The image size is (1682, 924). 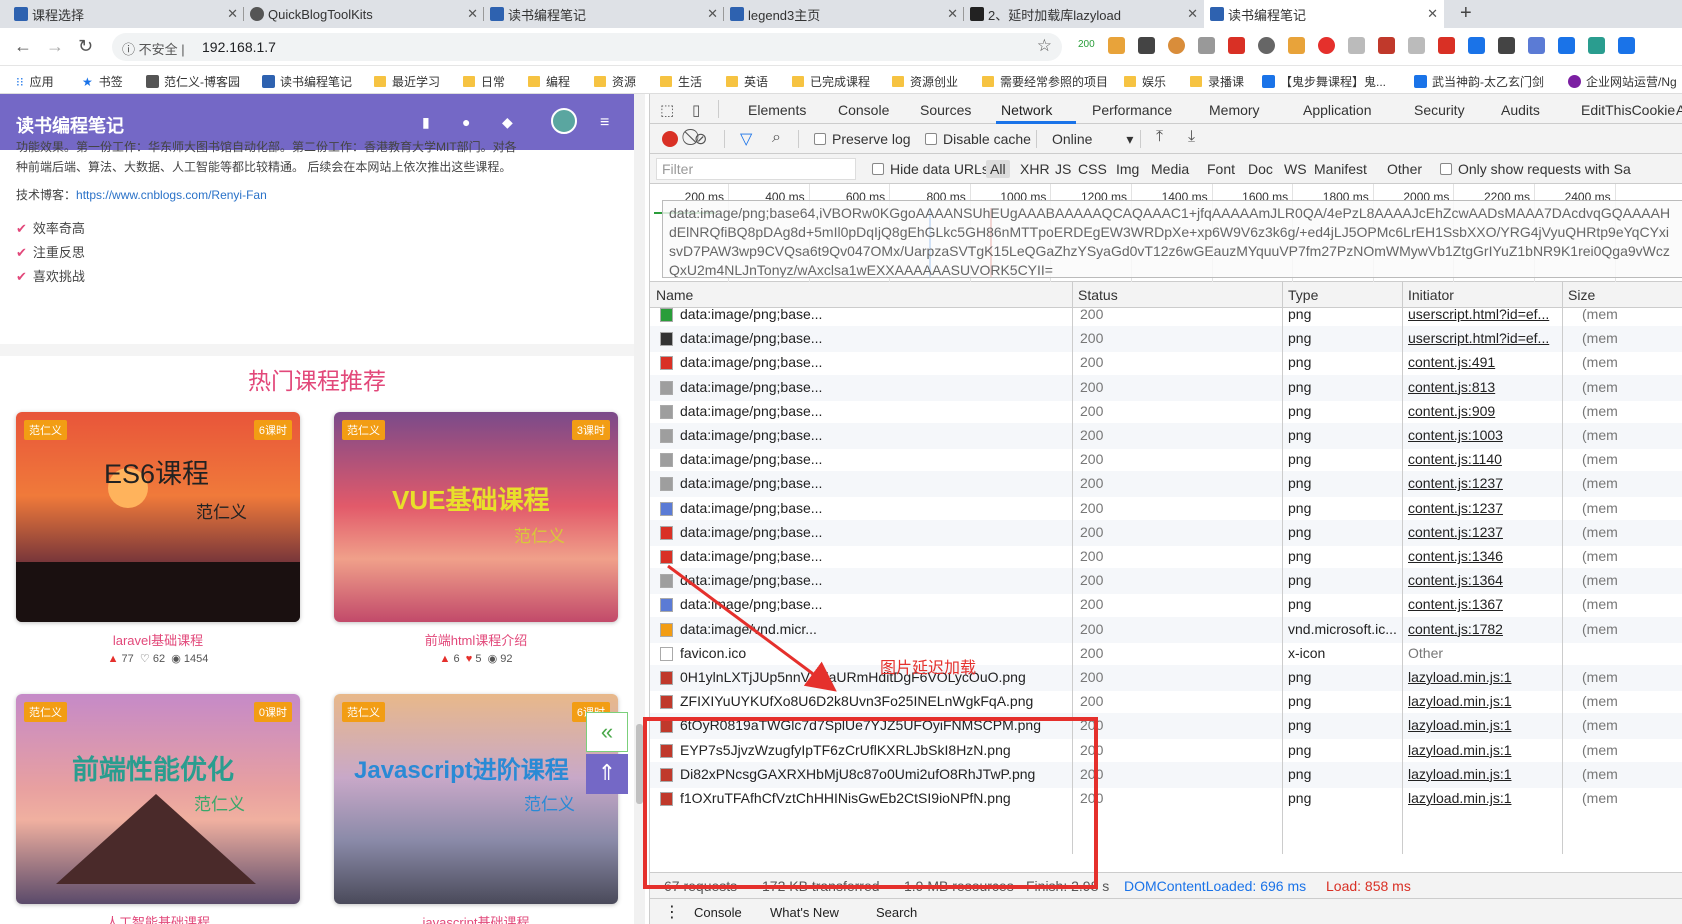 I want to click on search-icon: ⌕, so click(x=776, y=138).